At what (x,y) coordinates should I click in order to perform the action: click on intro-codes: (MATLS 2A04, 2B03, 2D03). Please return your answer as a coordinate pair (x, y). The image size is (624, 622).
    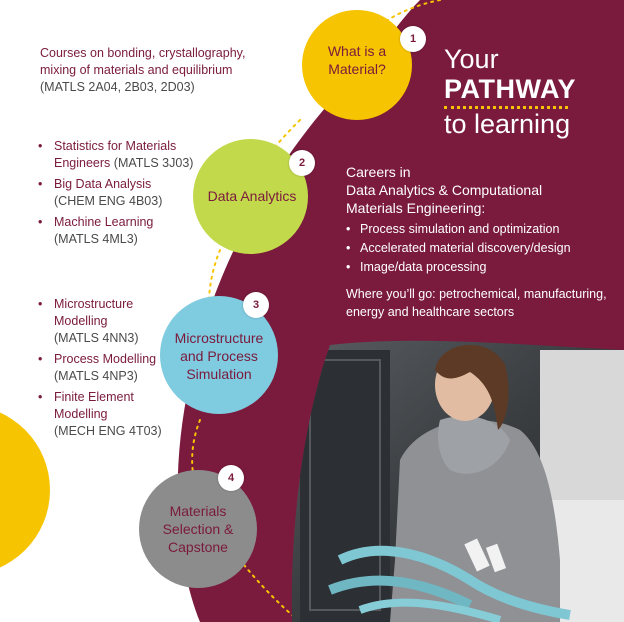
    Looking at the image, I should click on (117, 87).